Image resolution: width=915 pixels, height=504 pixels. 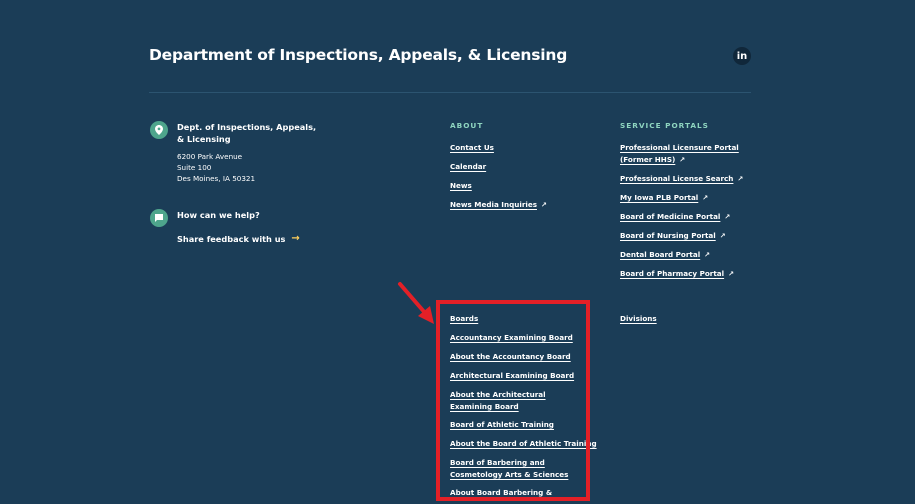 I want to click on portal-label: Board of Medicine Portal, so click(x=670, y=216).